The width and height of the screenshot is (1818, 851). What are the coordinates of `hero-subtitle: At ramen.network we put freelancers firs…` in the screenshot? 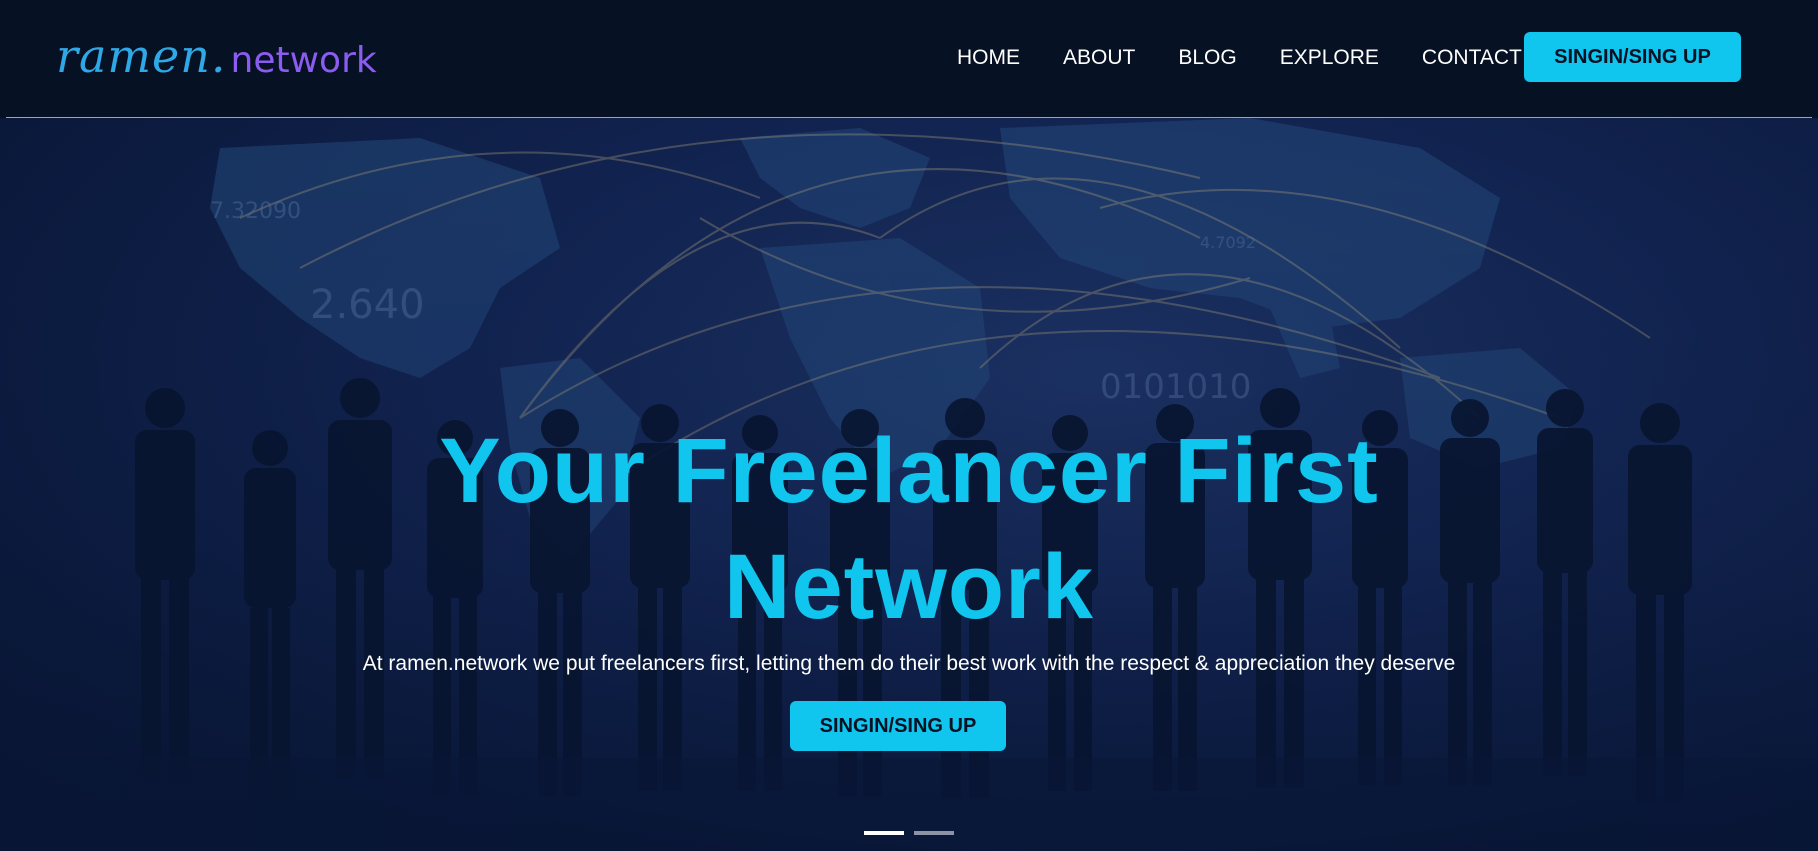 It's located at (909, 663).